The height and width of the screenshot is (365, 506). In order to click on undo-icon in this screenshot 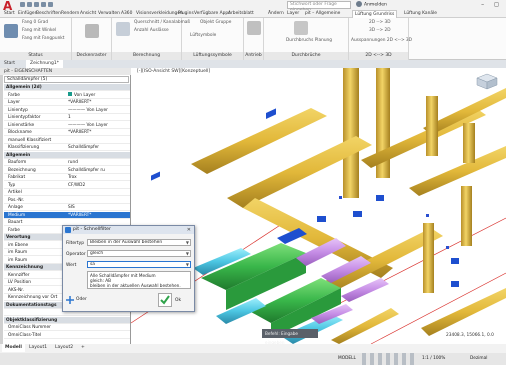, I will do `click(29, 4)`.